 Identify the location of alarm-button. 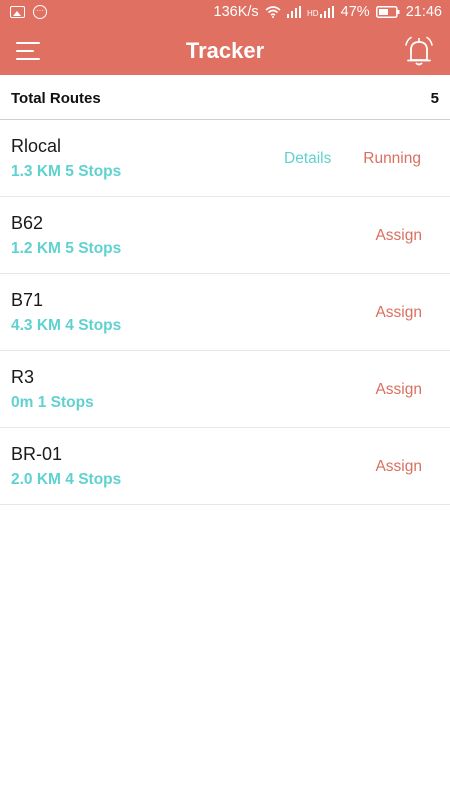
(419, 51).